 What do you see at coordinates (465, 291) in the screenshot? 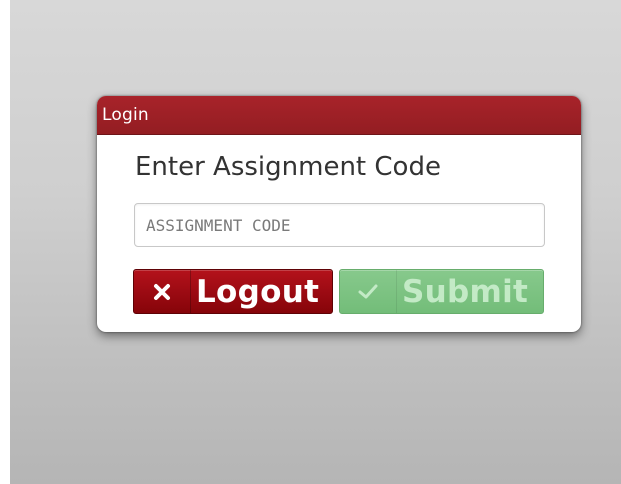
I see `submit-button-label: Submit` at bounding box center [465, 291].